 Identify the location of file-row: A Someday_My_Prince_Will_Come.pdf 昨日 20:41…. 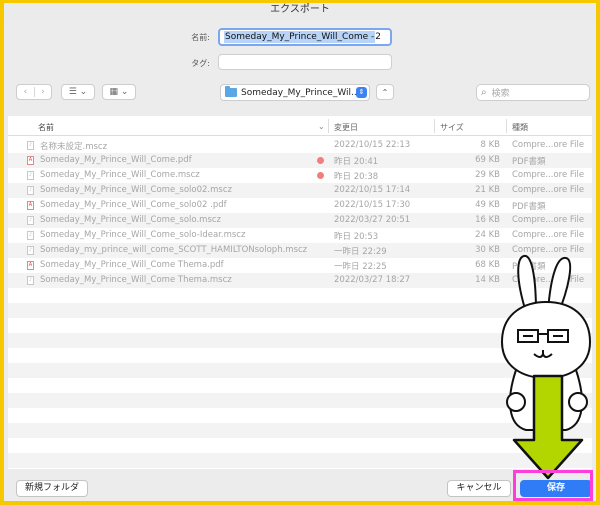
(300, 160).